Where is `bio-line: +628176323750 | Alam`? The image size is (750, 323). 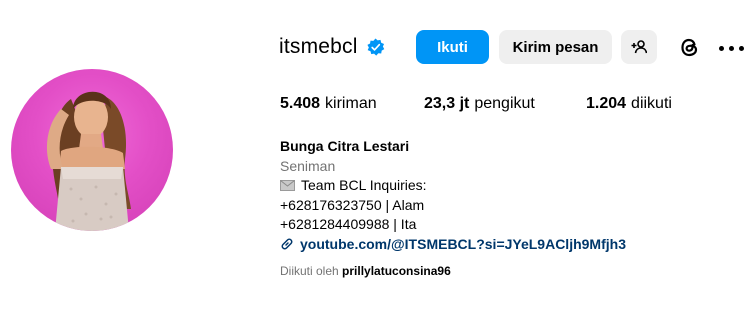 bio-line: +628176323750 | Alam is located at coordinates (352, 204).